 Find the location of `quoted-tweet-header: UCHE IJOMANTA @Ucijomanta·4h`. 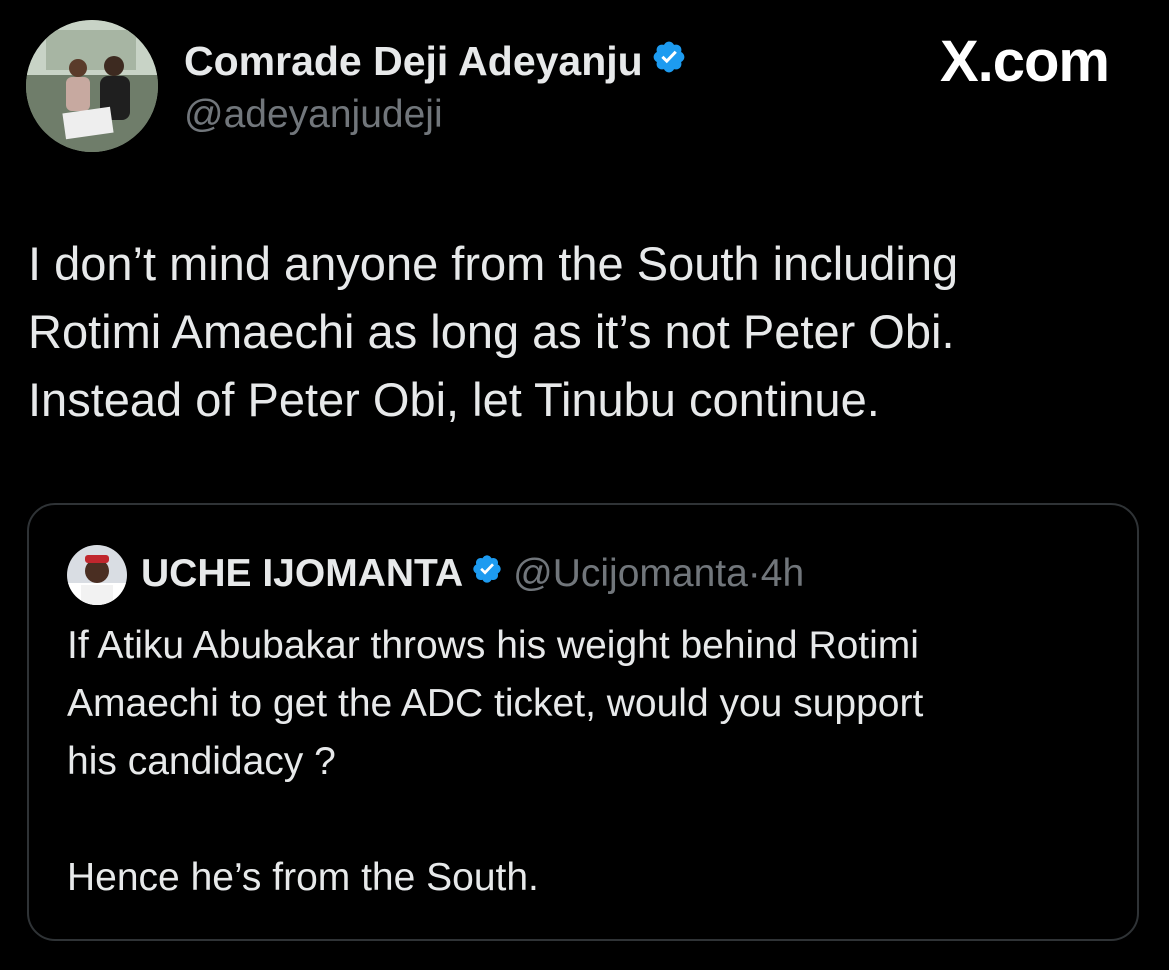

quoted-tweet-header: UCHE IJOMANTA @Ucijomanta·4h is located at coordinates (472, 575).